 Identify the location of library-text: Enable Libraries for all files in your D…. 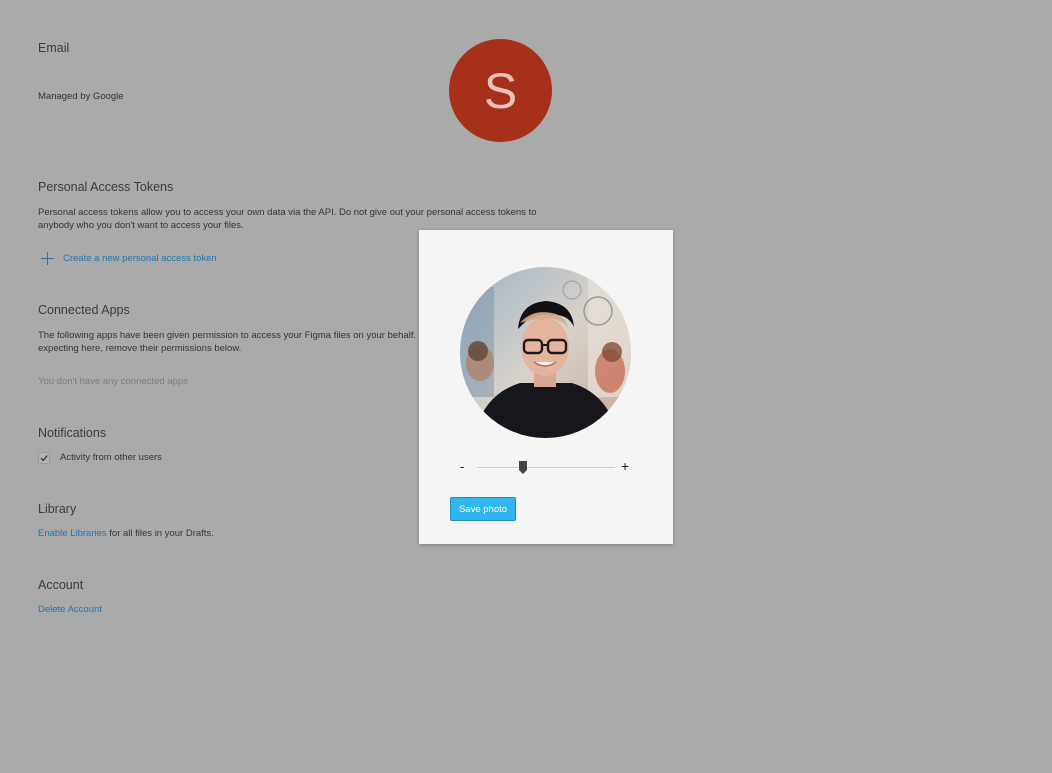
(126, 533).